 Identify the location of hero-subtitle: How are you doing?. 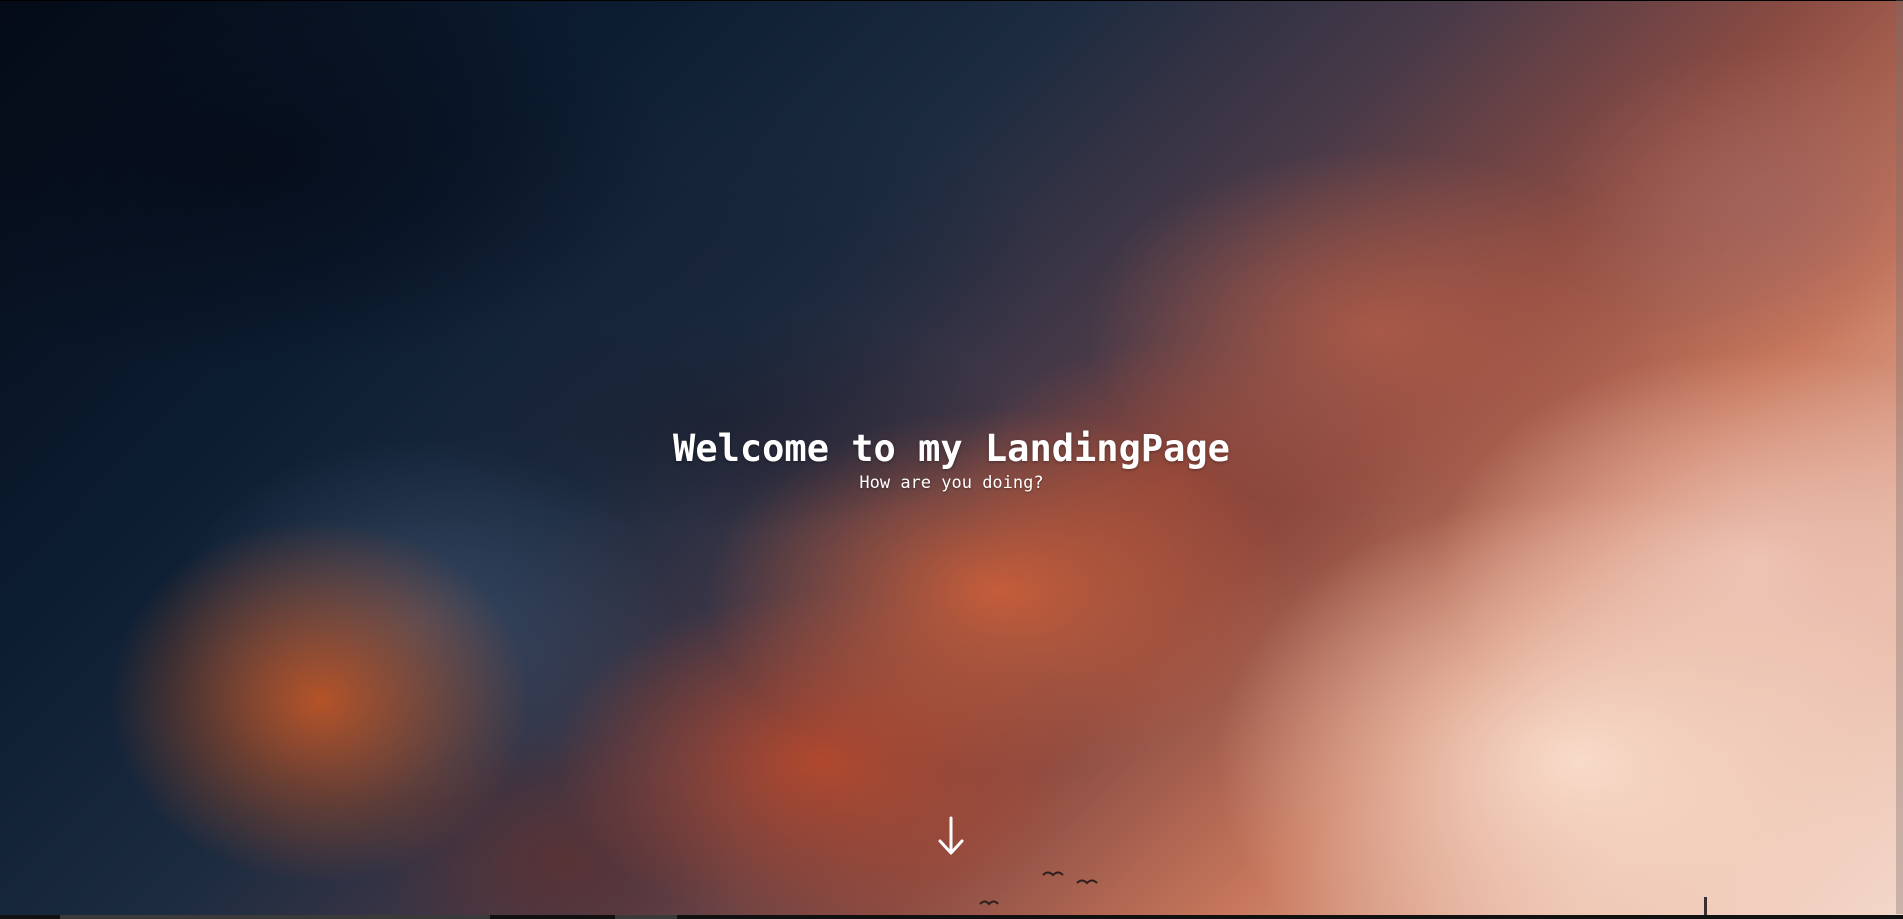
(951, 483).